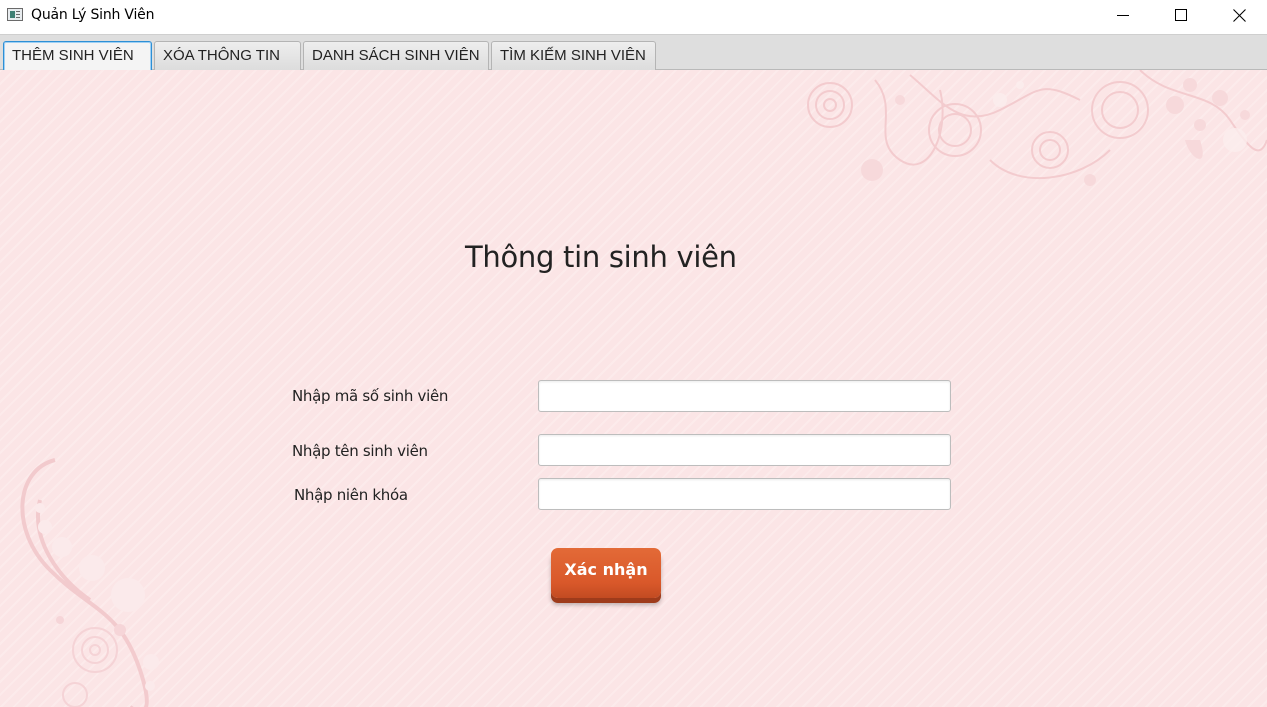 This screenshot has width=1267, height=707. What do you see at coordinates (744, 494) in the screenshot?
I see `academic-year-input` at bounding box center [744, 494].